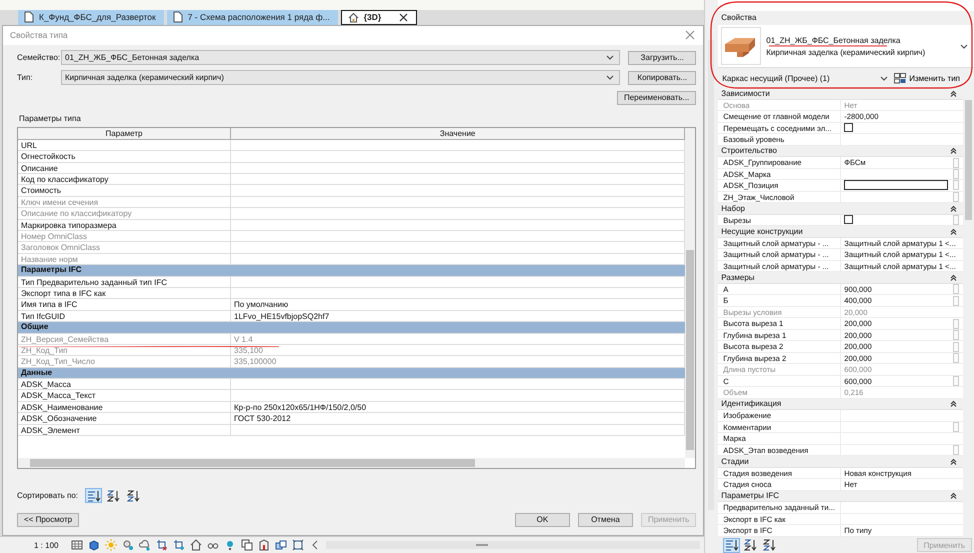 The height and width of the screenshot is (553, 974). I want to click on dialog-button: OK, so click(542, 519).